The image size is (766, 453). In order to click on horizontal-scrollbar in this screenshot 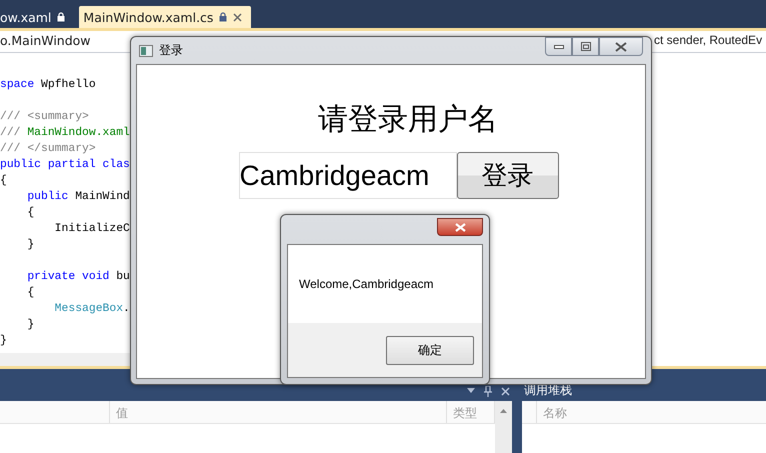, I will do `click(65, 359)`.